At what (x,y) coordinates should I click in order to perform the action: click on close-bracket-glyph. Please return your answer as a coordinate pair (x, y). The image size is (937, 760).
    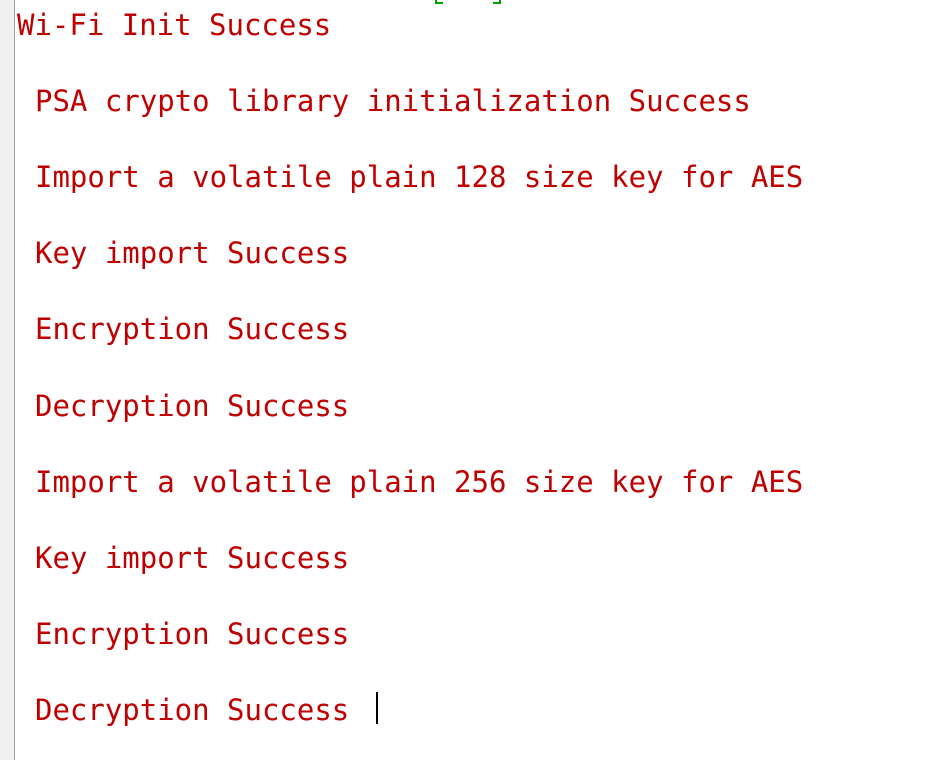
    Looking at the image, I should click on (497, 2).